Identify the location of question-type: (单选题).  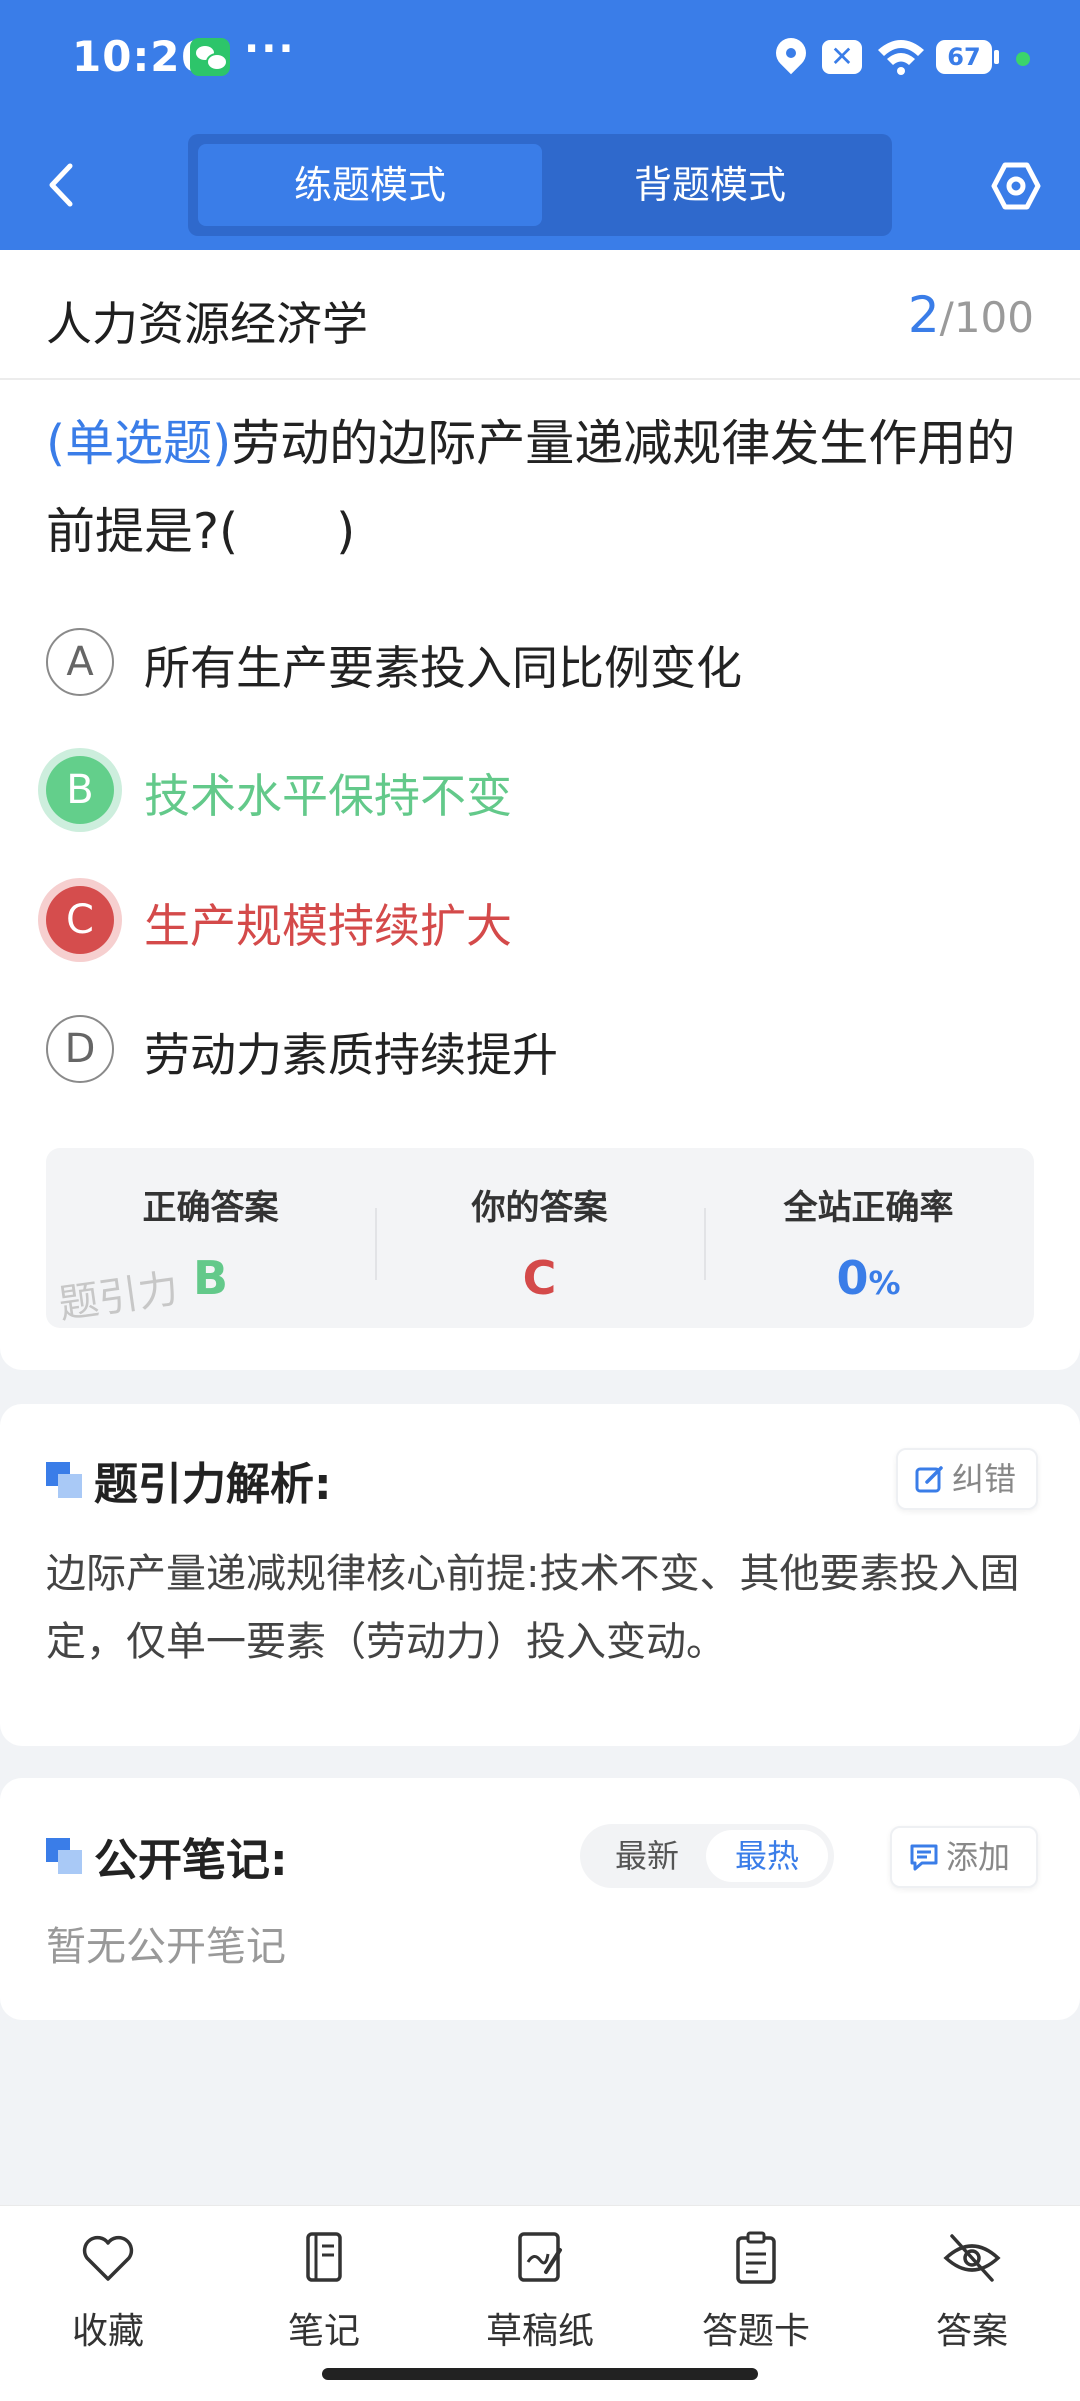
(139, 443).